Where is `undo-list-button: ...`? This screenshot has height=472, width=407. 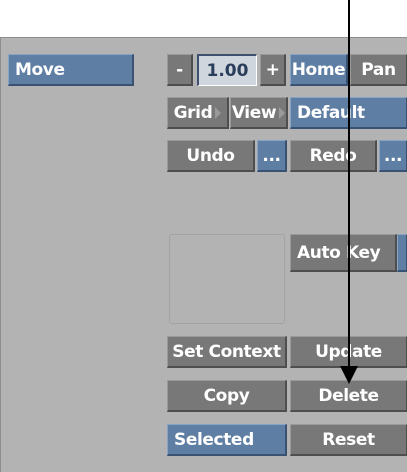
undo-list-button: ... is located at coordinates (272, 156).